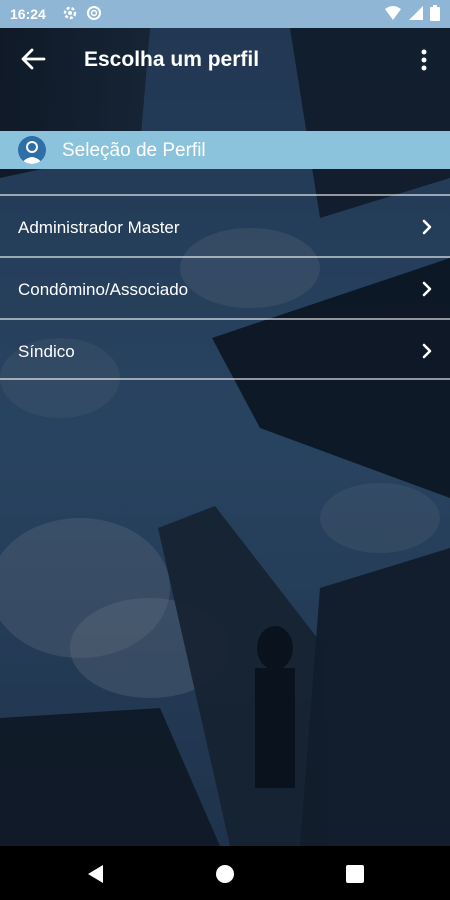  I want to click on sync-icon, so click(94, 13).